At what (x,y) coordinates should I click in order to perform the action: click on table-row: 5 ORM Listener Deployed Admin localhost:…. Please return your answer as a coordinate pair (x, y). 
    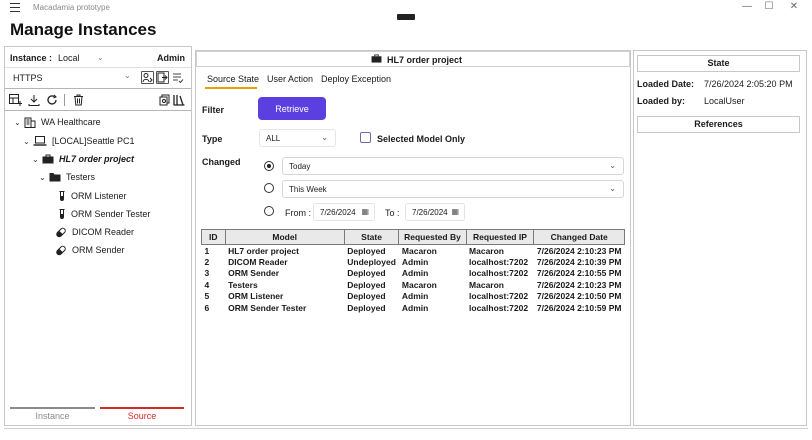
    Looking at the image, I should click on (413, 297).